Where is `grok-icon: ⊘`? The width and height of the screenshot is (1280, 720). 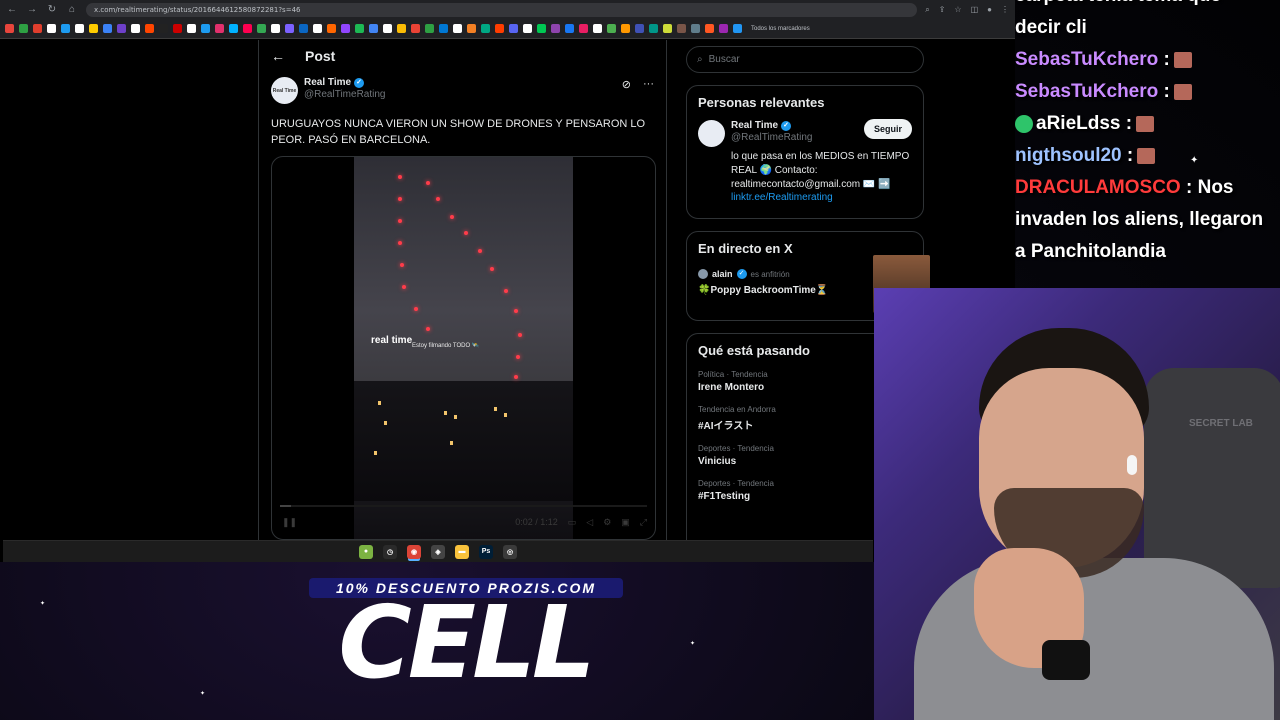 grok-icon: ⊘ is located at coordinates (626, 84).